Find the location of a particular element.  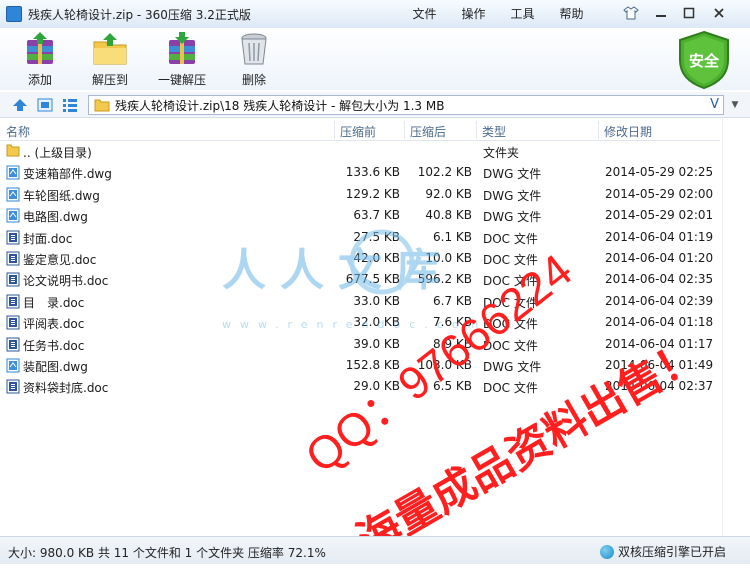

col-type: 类型 is located at coordinates (494, 131).